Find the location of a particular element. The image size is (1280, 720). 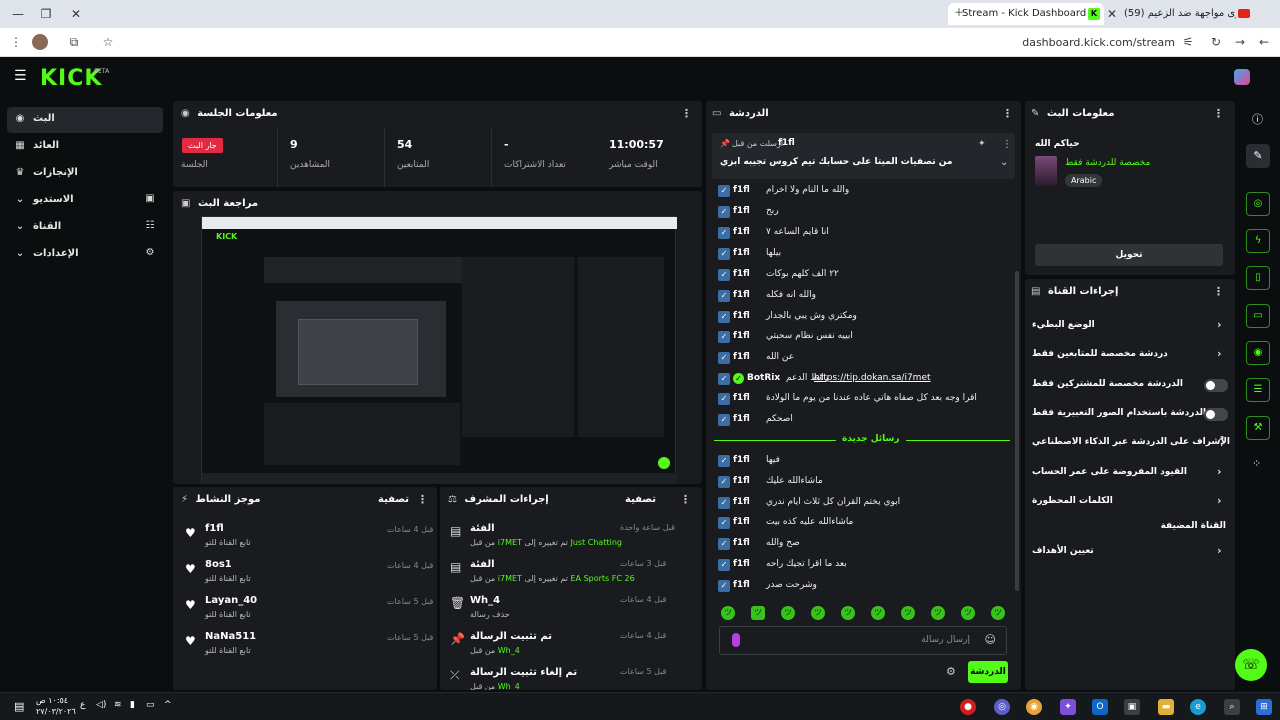

wrench-icon: ⚒ is located at coordinates (1258, 428).